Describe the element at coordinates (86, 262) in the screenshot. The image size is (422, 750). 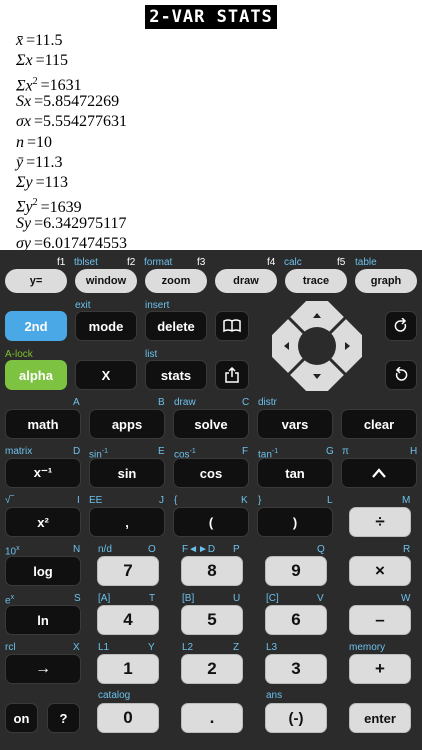
I see `label-tblset: tblset` at that location.